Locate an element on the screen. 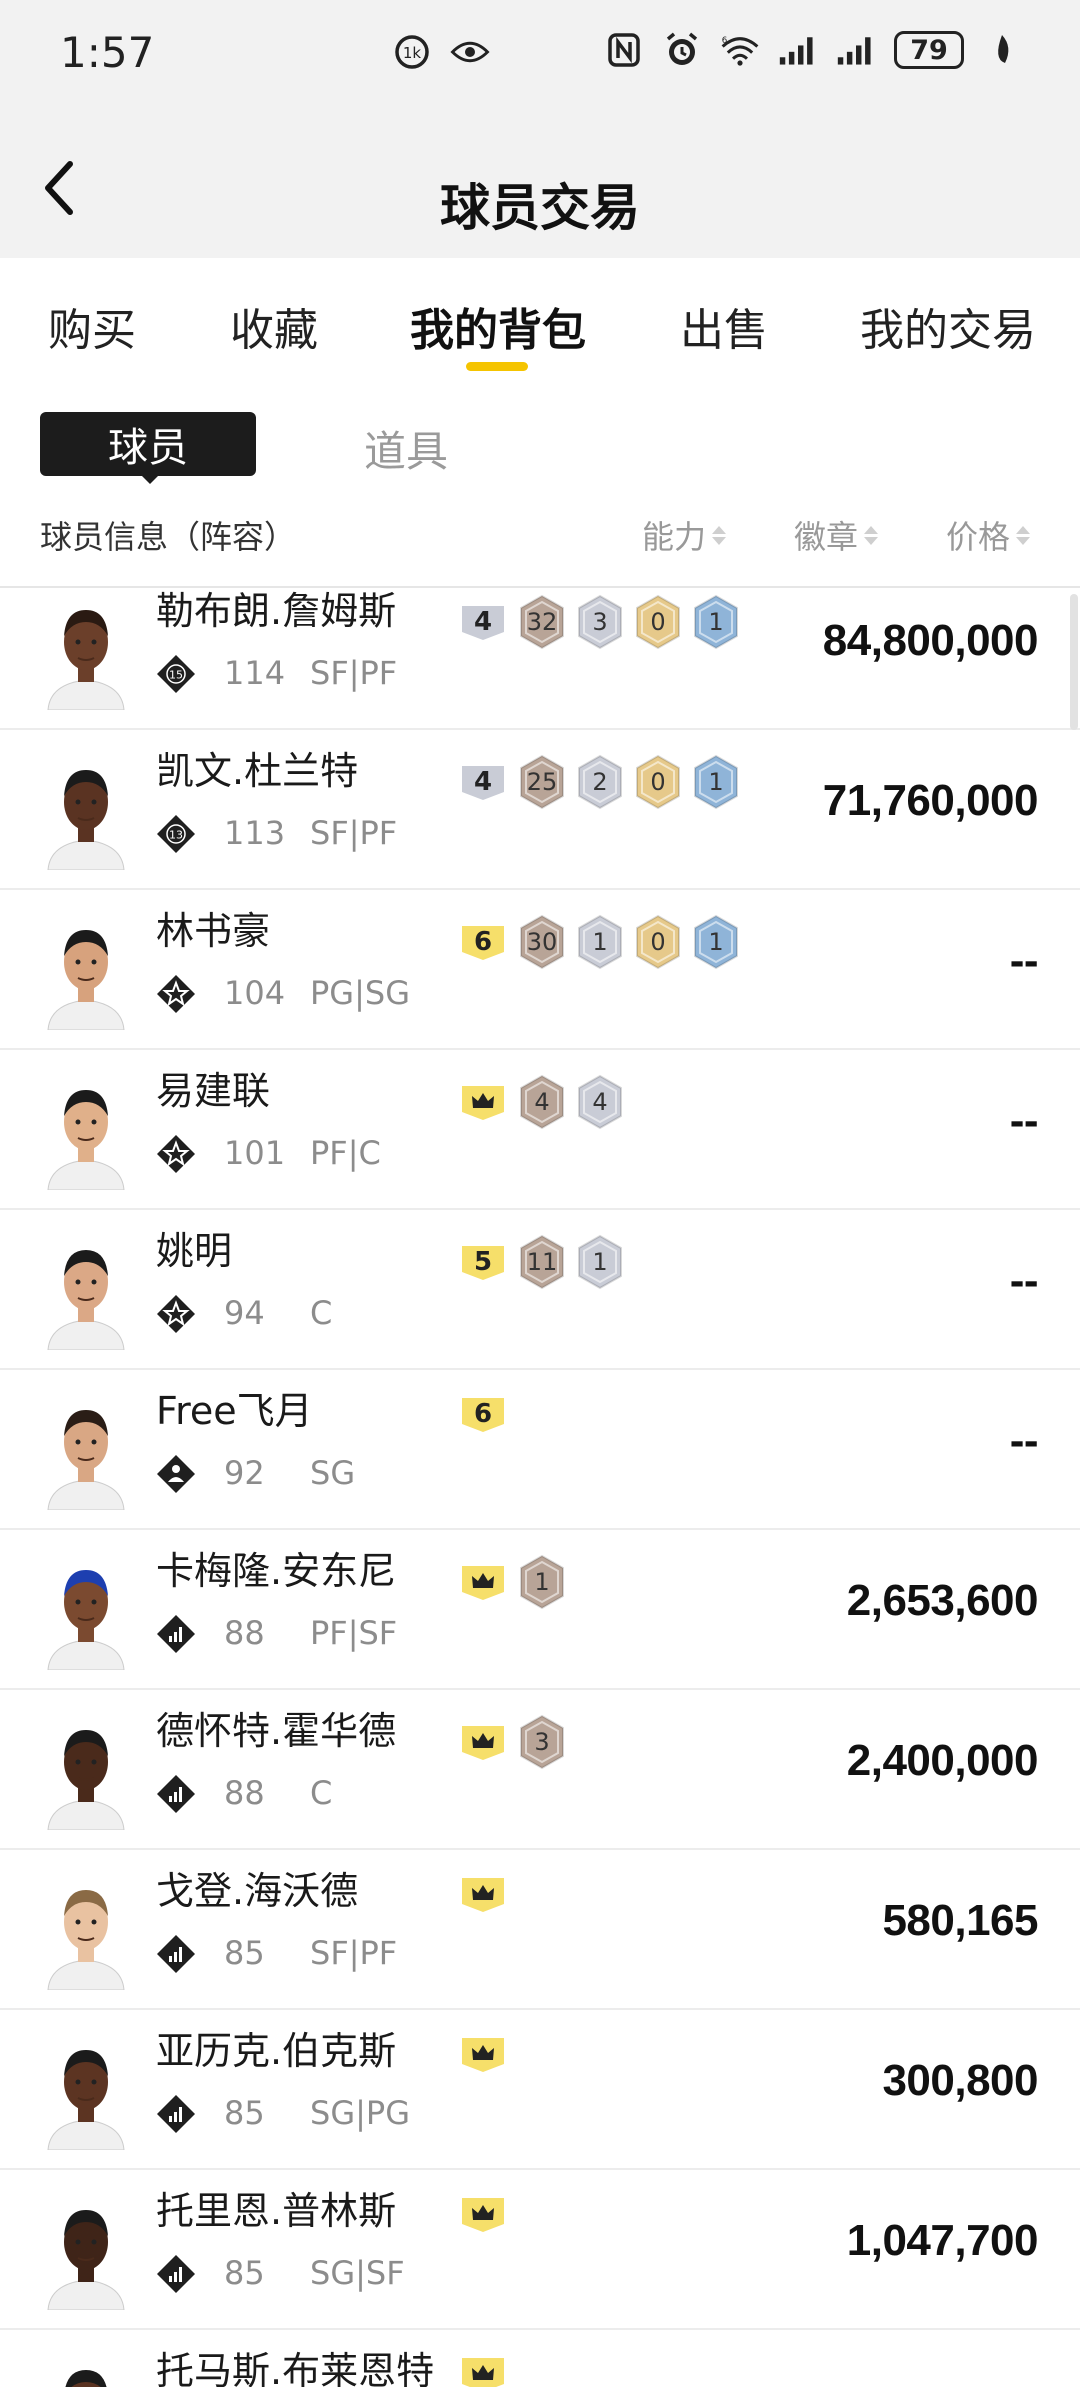  tab-sell: 出售 is located at coordinates (724, 326).